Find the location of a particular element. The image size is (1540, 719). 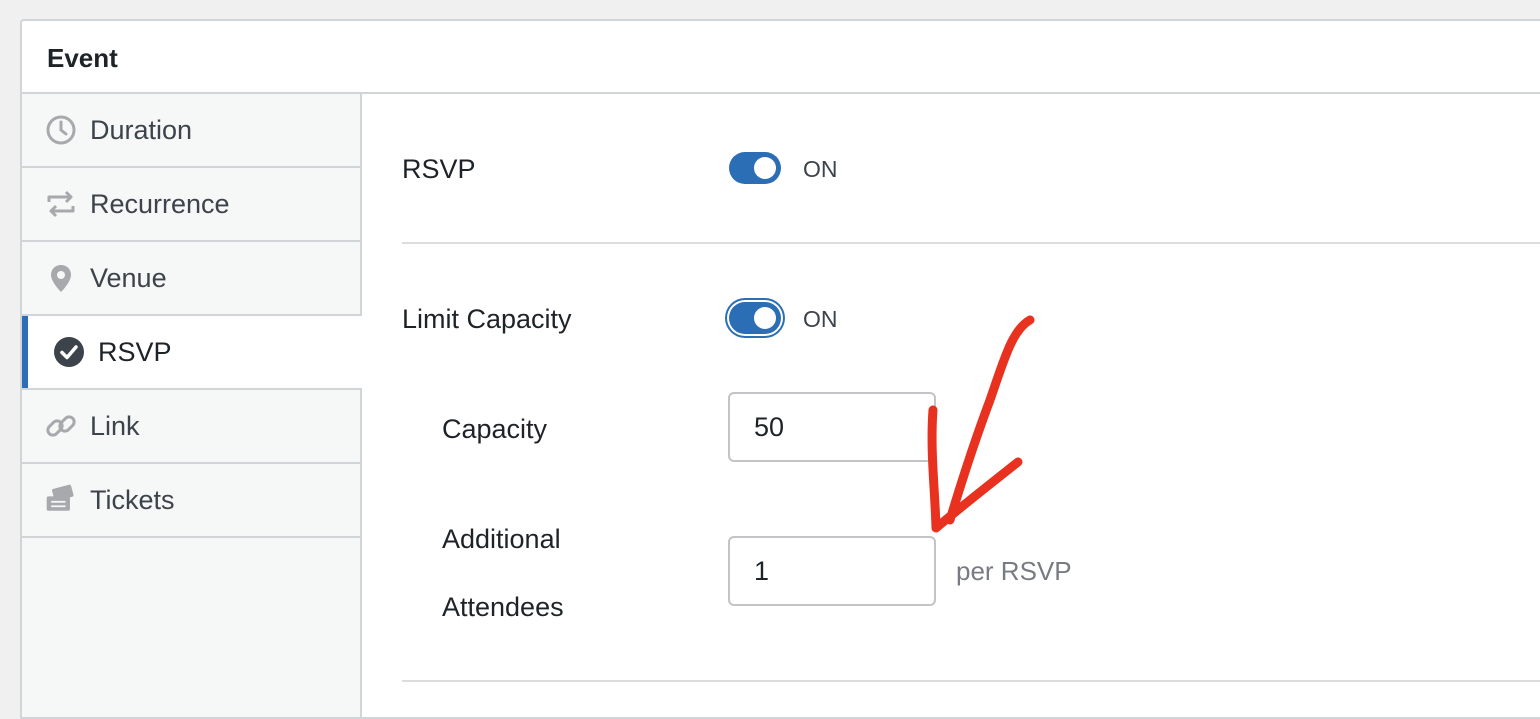

tickets-icon is located at coordinates (61, 500).